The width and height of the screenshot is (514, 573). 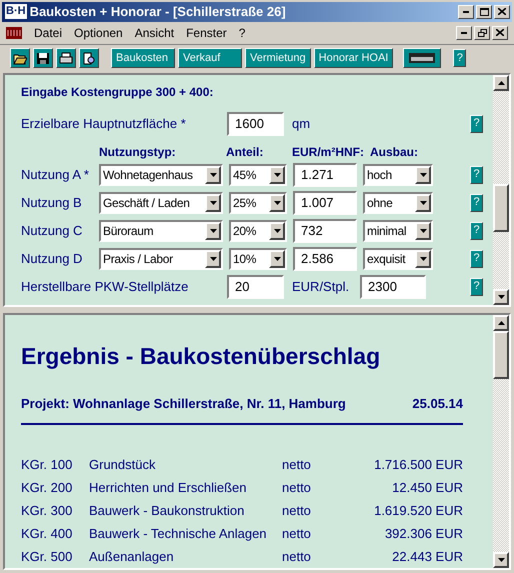 What do you see at coordinates (398, 175) in the screenshot?
I see `dropdown: hoch` at bounding box center [398, 175].